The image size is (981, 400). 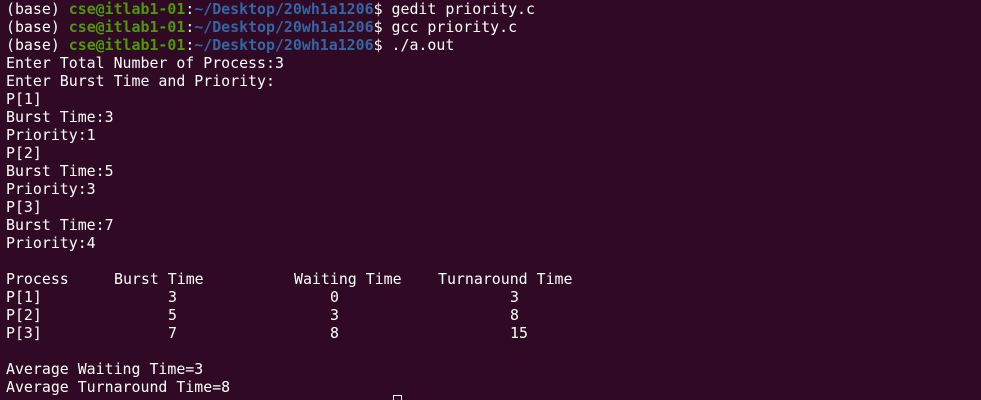 What do you see at coordinates (262, 315) in the screenshot?
I see `table-row: P[2] 5 3 8` at bounding box center [262, 315].